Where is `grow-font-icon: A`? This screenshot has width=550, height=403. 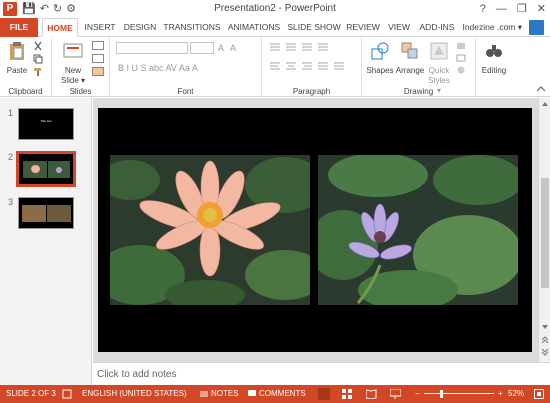 grow-font-icon: A is located at coordinates (221, 48).